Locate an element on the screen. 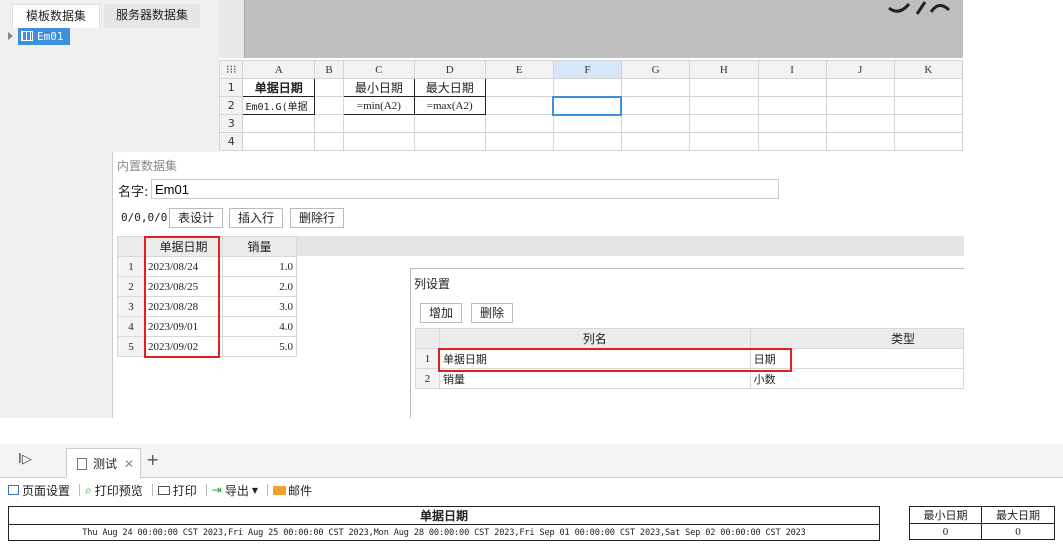 This screenshot has height=552, width=1063. cell-g4 is located at coordinates (655, 141).